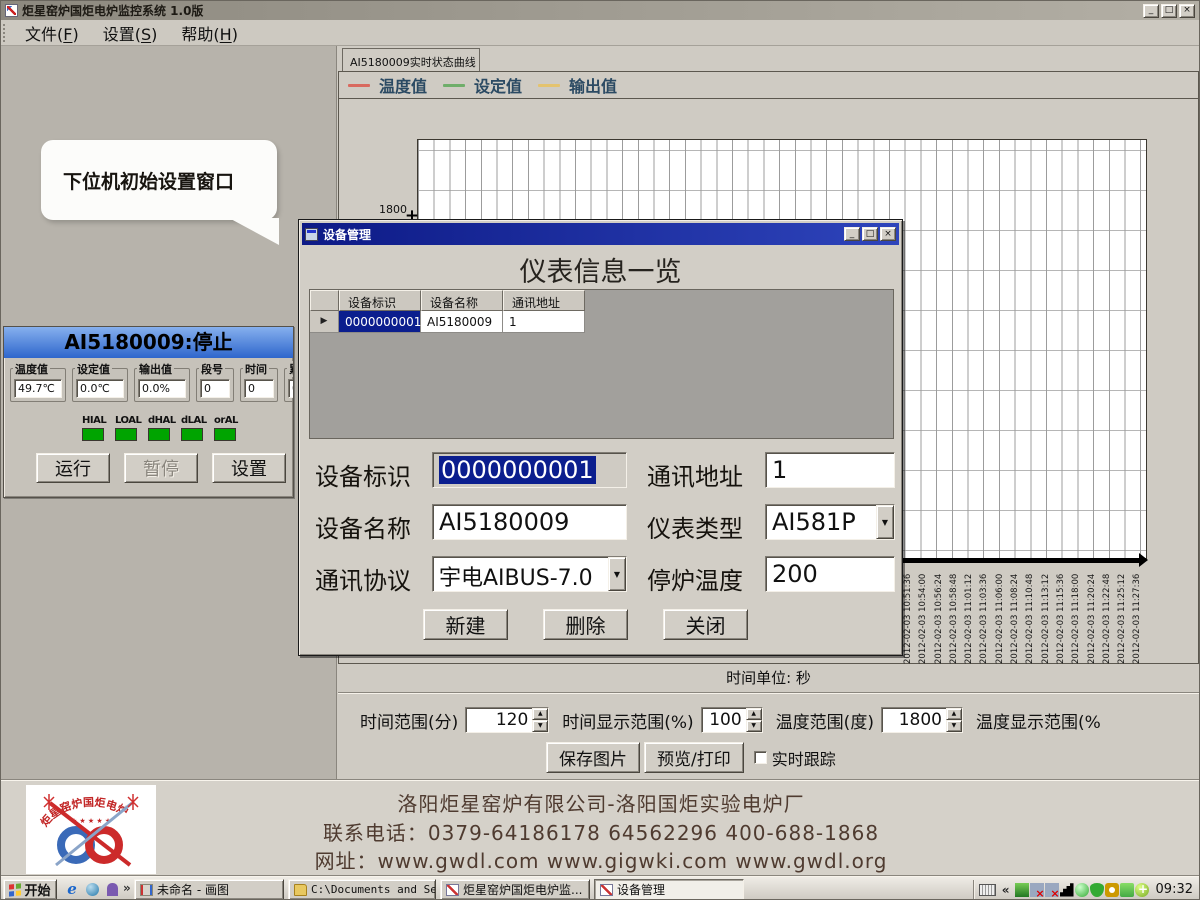 This screenshot has width=1200, height=900. Describe the element at coordinates (760, 757) in the screenshot. I see `realtime-track-checkbox` at that location.